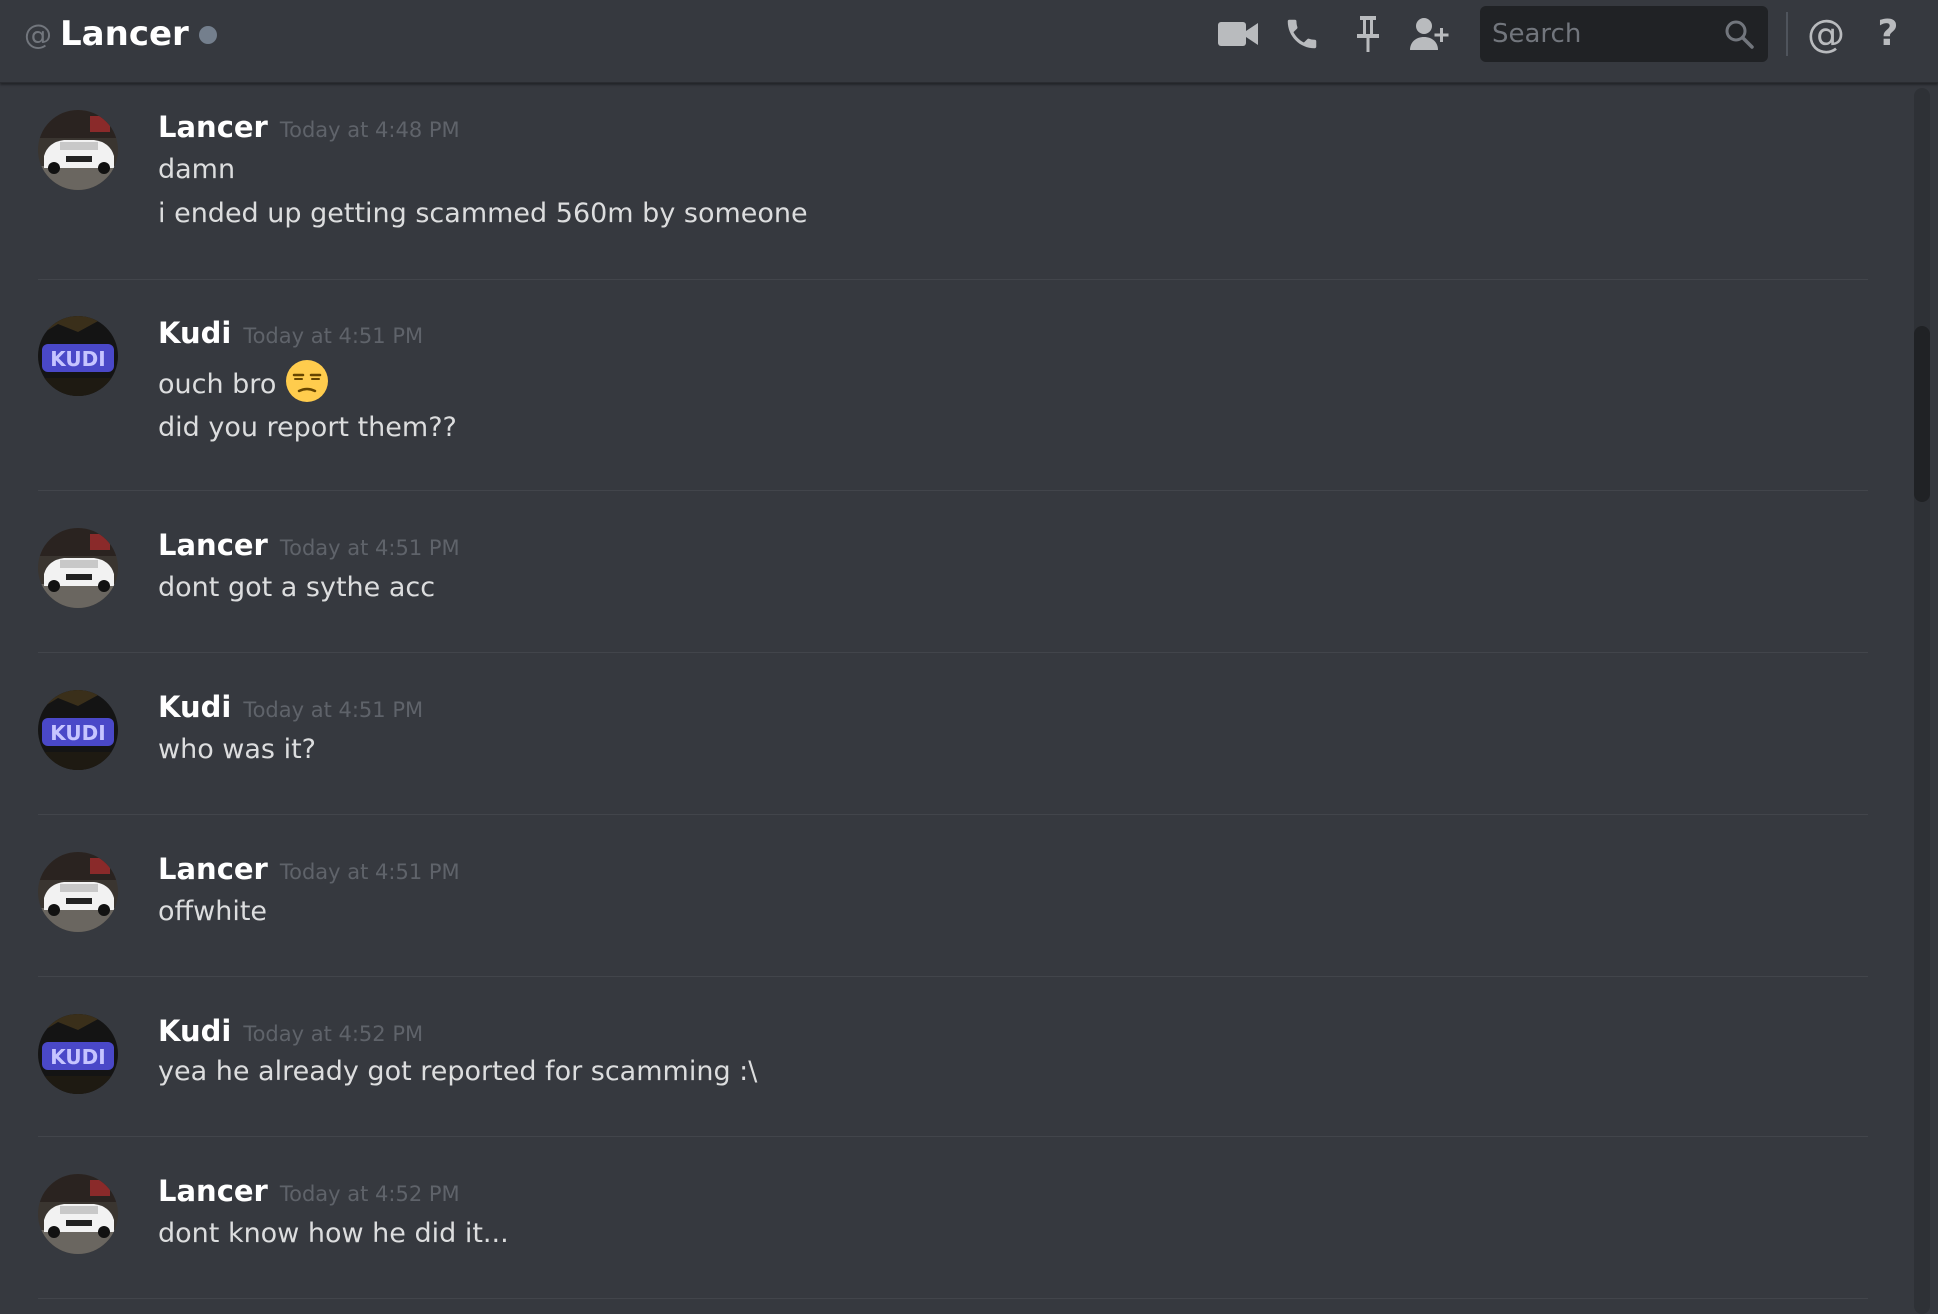 This screenshot has width=1938, height=1314. What do you see at coordinates (1922, 414) in the screenshot?
I see `scrollbar-thumb` at bounding box center [1922, 414].